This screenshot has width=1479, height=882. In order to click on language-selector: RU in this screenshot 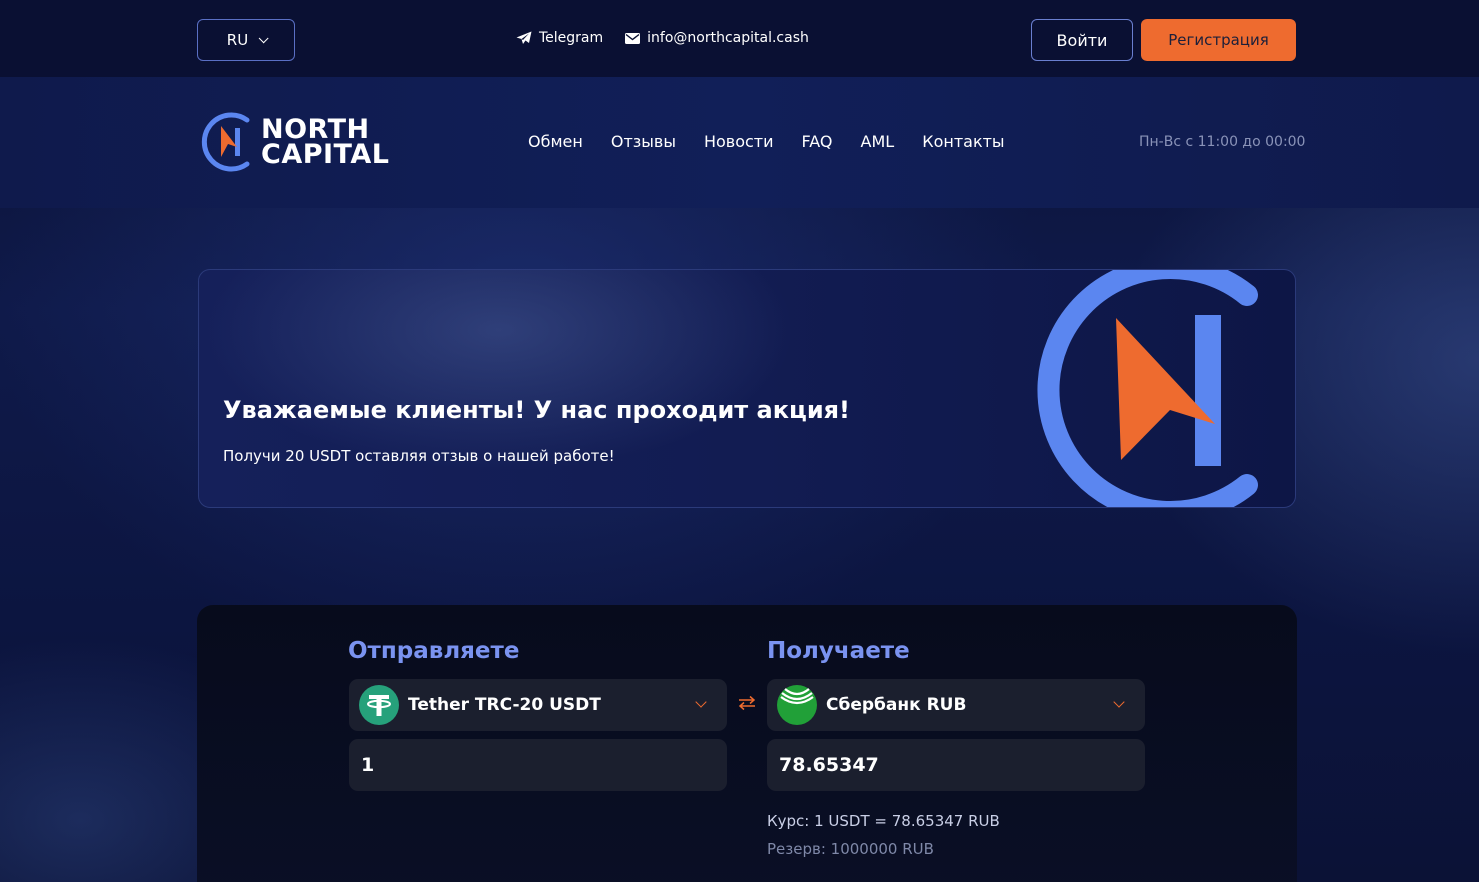, I will do `click(246, 40)`.